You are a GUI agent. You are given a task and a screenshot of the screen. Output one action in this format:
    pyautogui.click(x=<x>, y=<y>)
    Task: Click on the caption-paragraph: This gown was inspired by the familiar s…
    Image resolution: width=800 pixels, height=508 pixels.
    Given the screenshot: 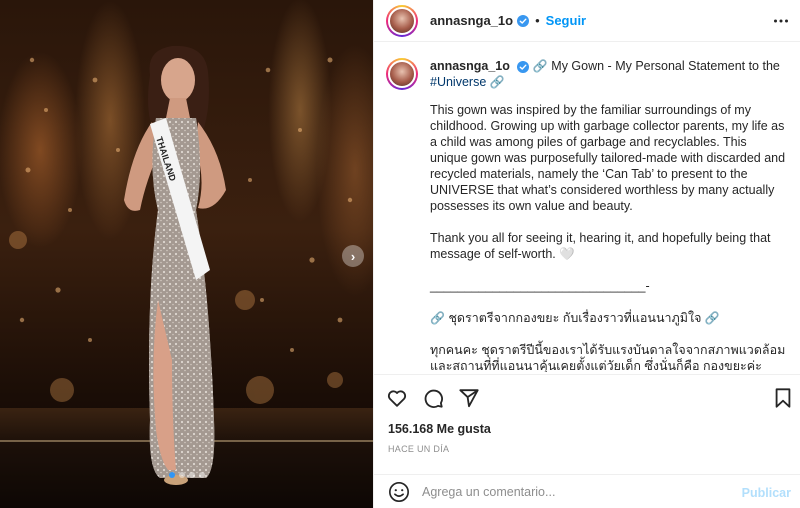 What is the action you would take?
    pyautogui.click(x=608, y=158)
    